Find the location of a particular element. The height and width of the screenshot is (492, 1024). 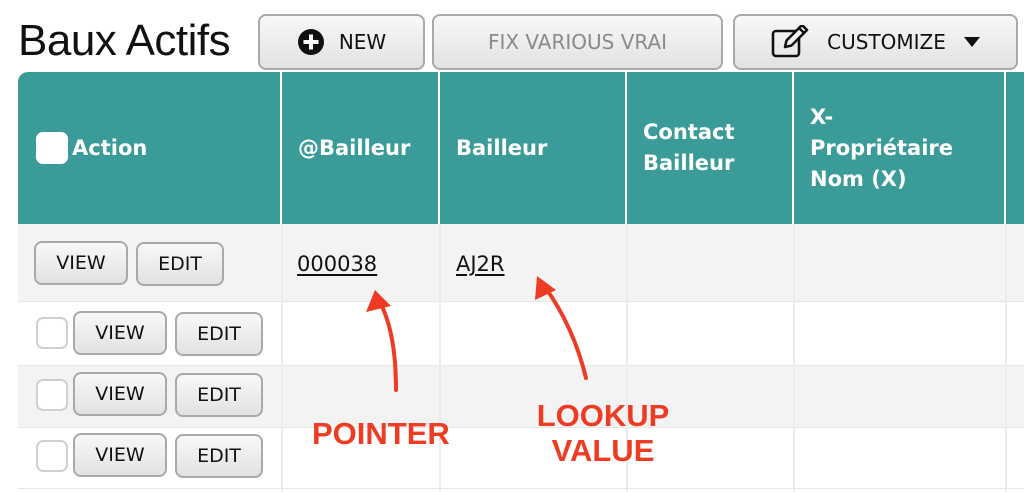

lookup-annotation-line2: VALUE is located at coordinates (603, 450).